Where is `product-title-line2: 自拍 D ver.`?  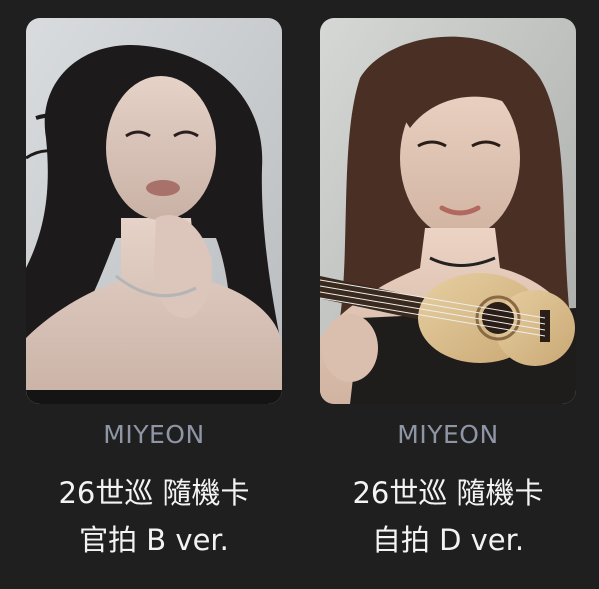 product-title-line2: 自拍 D ver. is located at coordinates (448, 540).